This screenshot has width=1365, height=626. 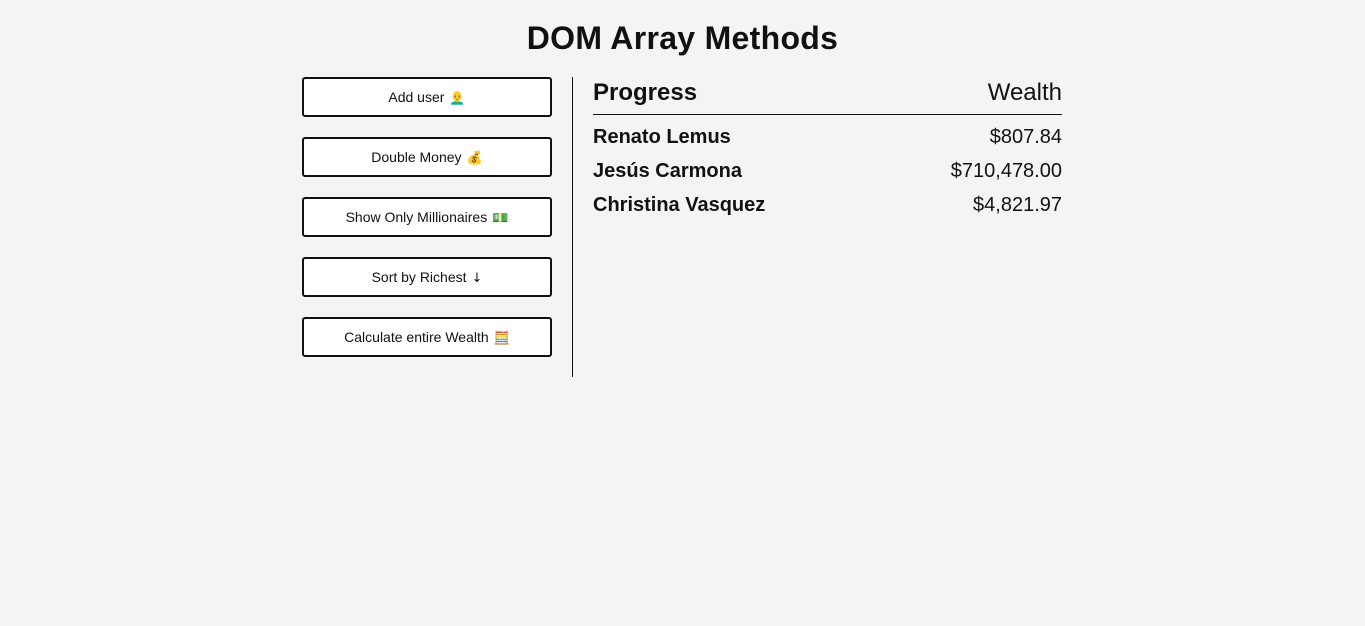 What do you see at coordinates (1006, 171) in the screenshot?
I see `person-wealth: $710,478.00` at bounding box center [1006, 171].